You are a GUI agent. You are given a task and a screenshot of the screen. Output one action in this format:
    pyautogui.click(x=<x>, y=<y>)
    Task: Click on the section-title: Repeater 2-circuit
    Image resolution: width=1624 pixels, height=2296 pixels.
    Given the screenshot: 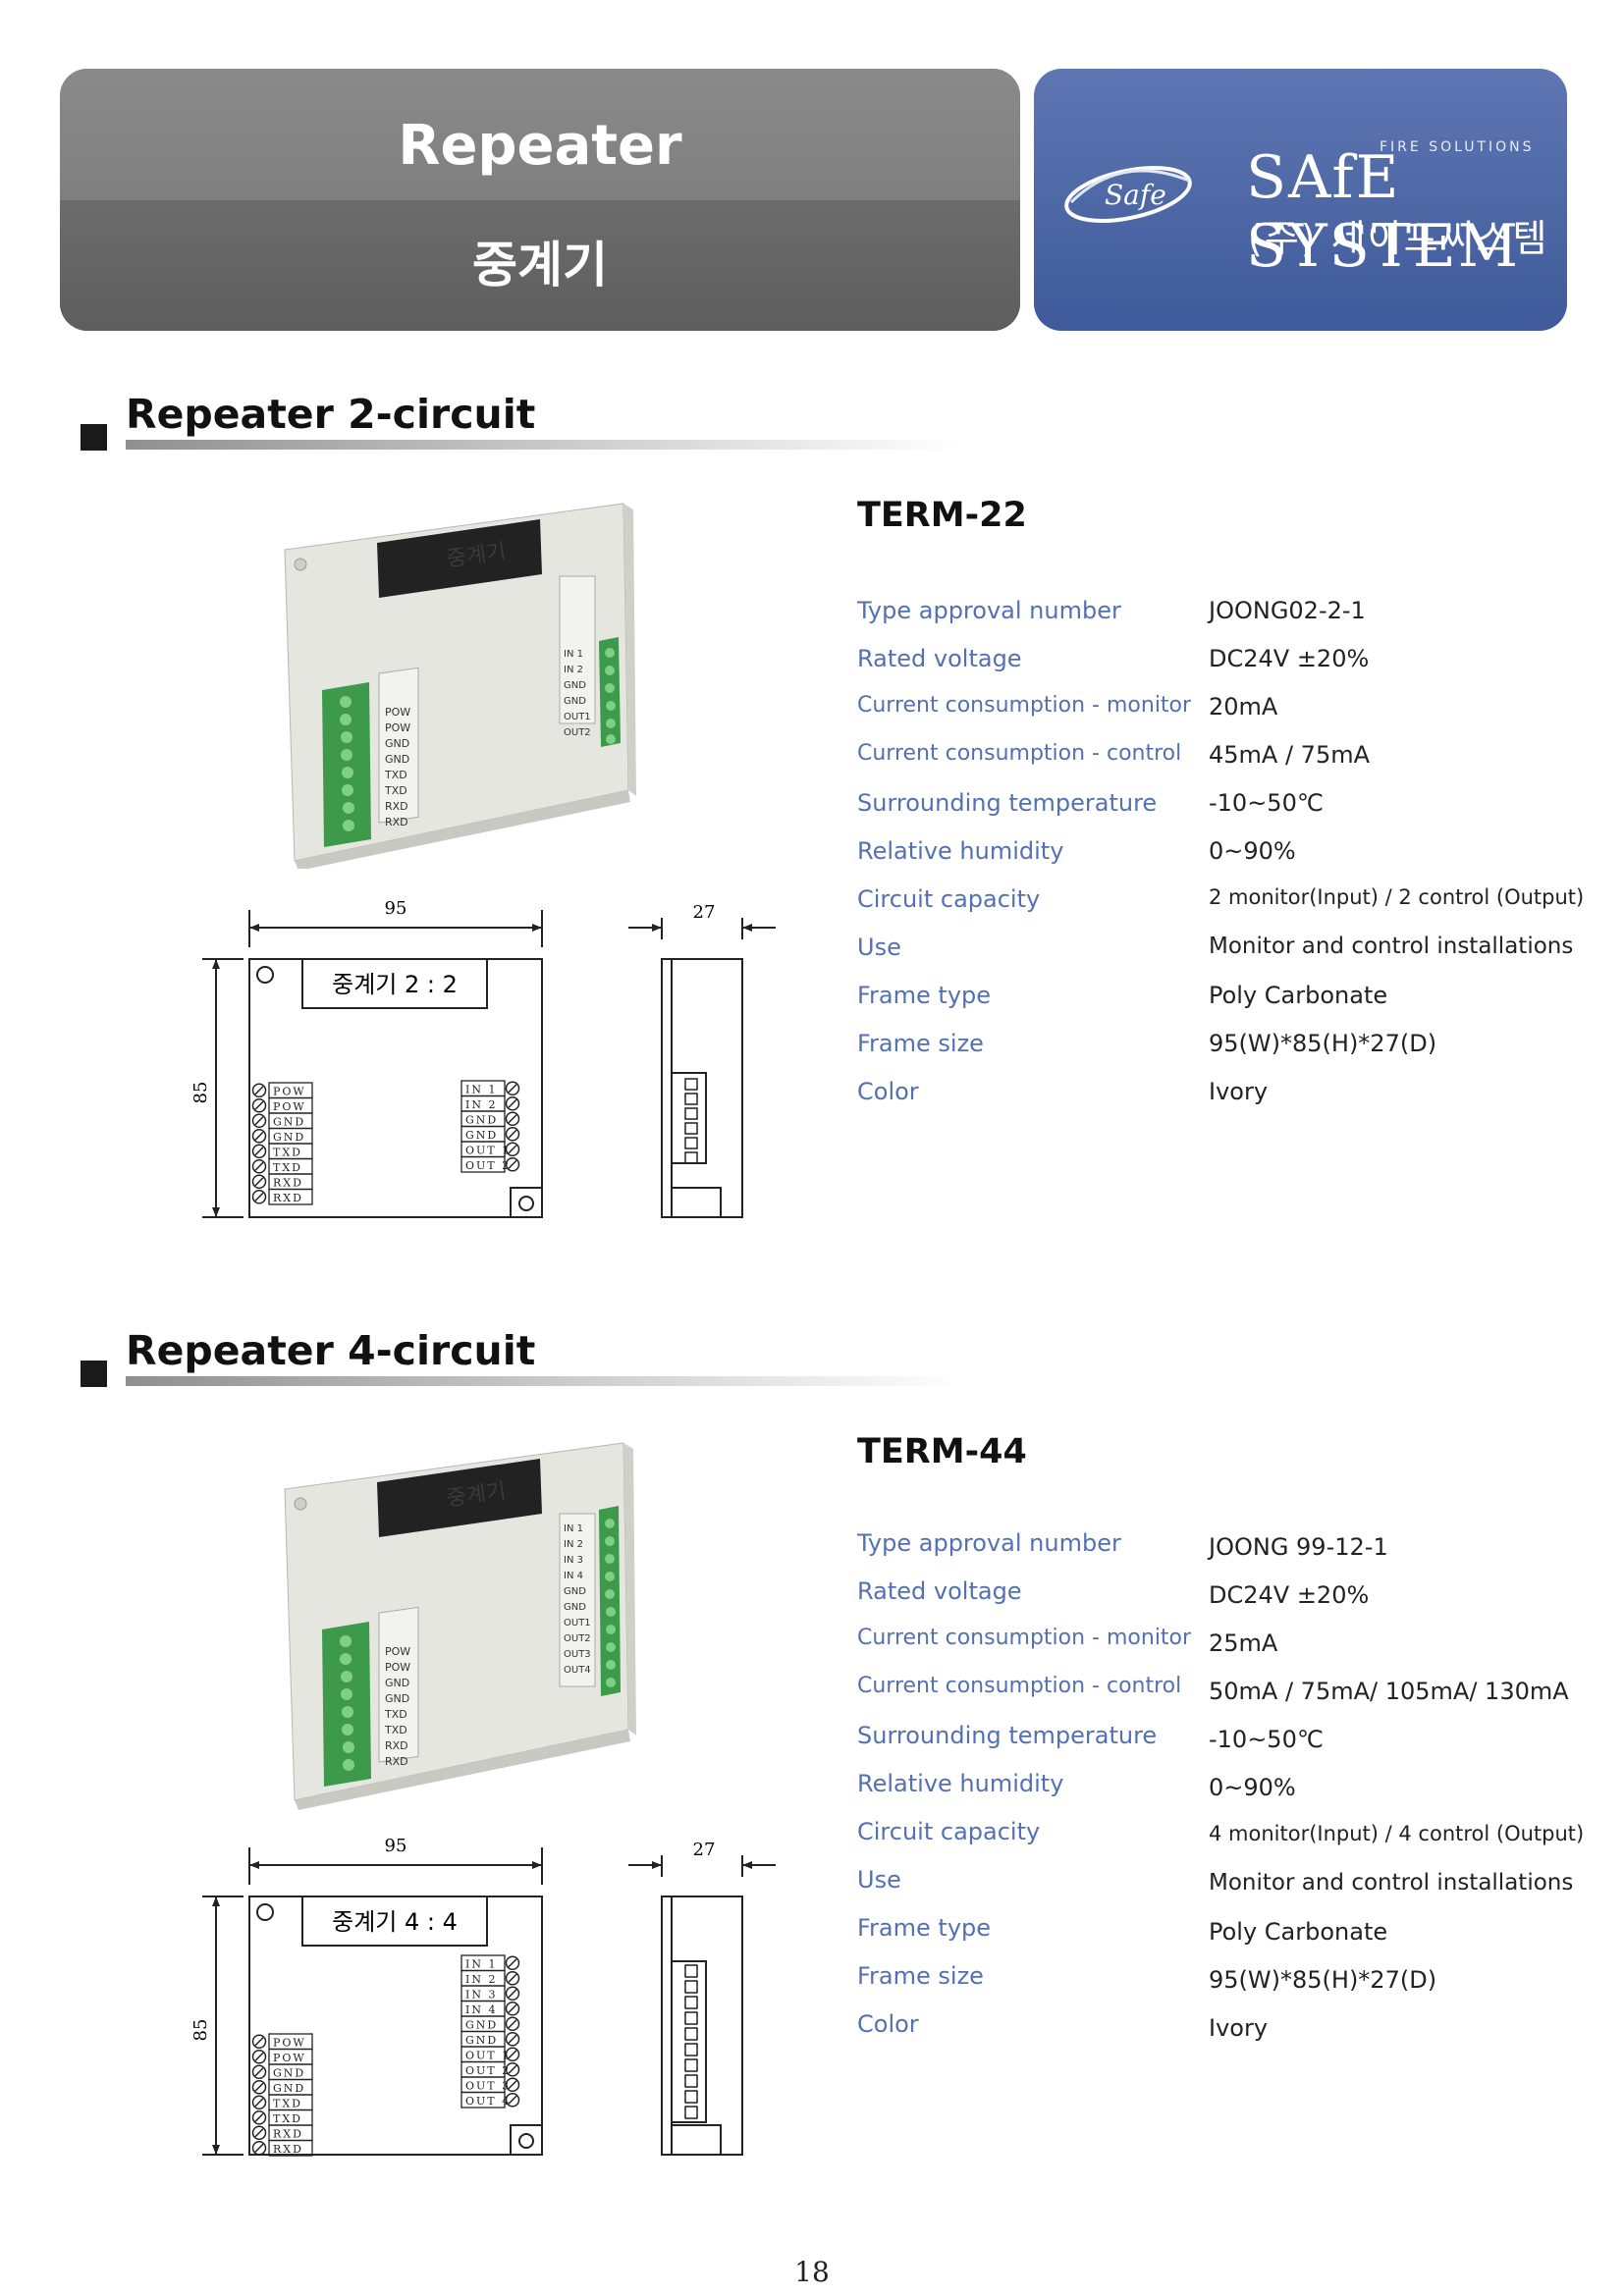 What is the action you would take?
    pyautogui.click(x=331, y=414)
    